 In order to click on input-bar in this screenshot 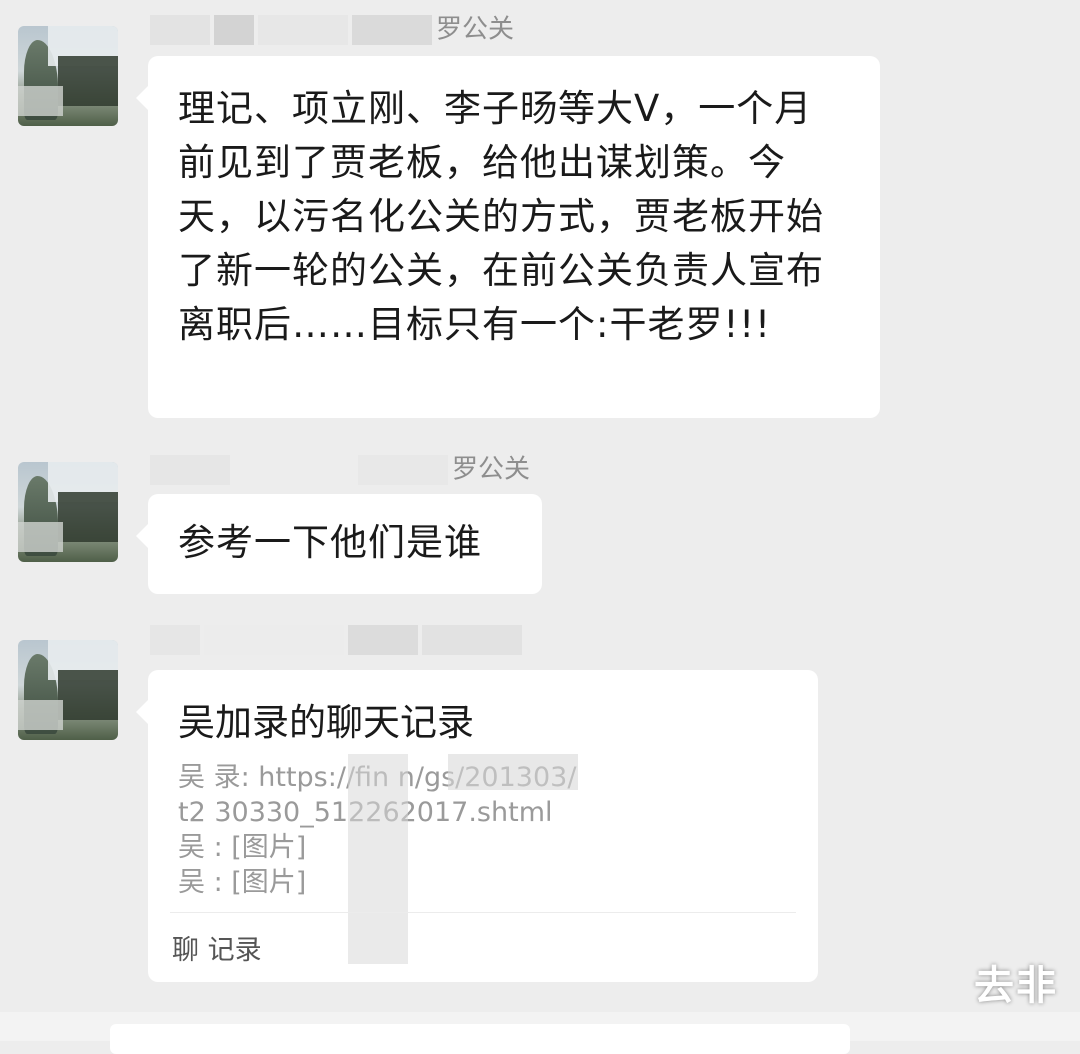, I will do `click(540, 1033)`.